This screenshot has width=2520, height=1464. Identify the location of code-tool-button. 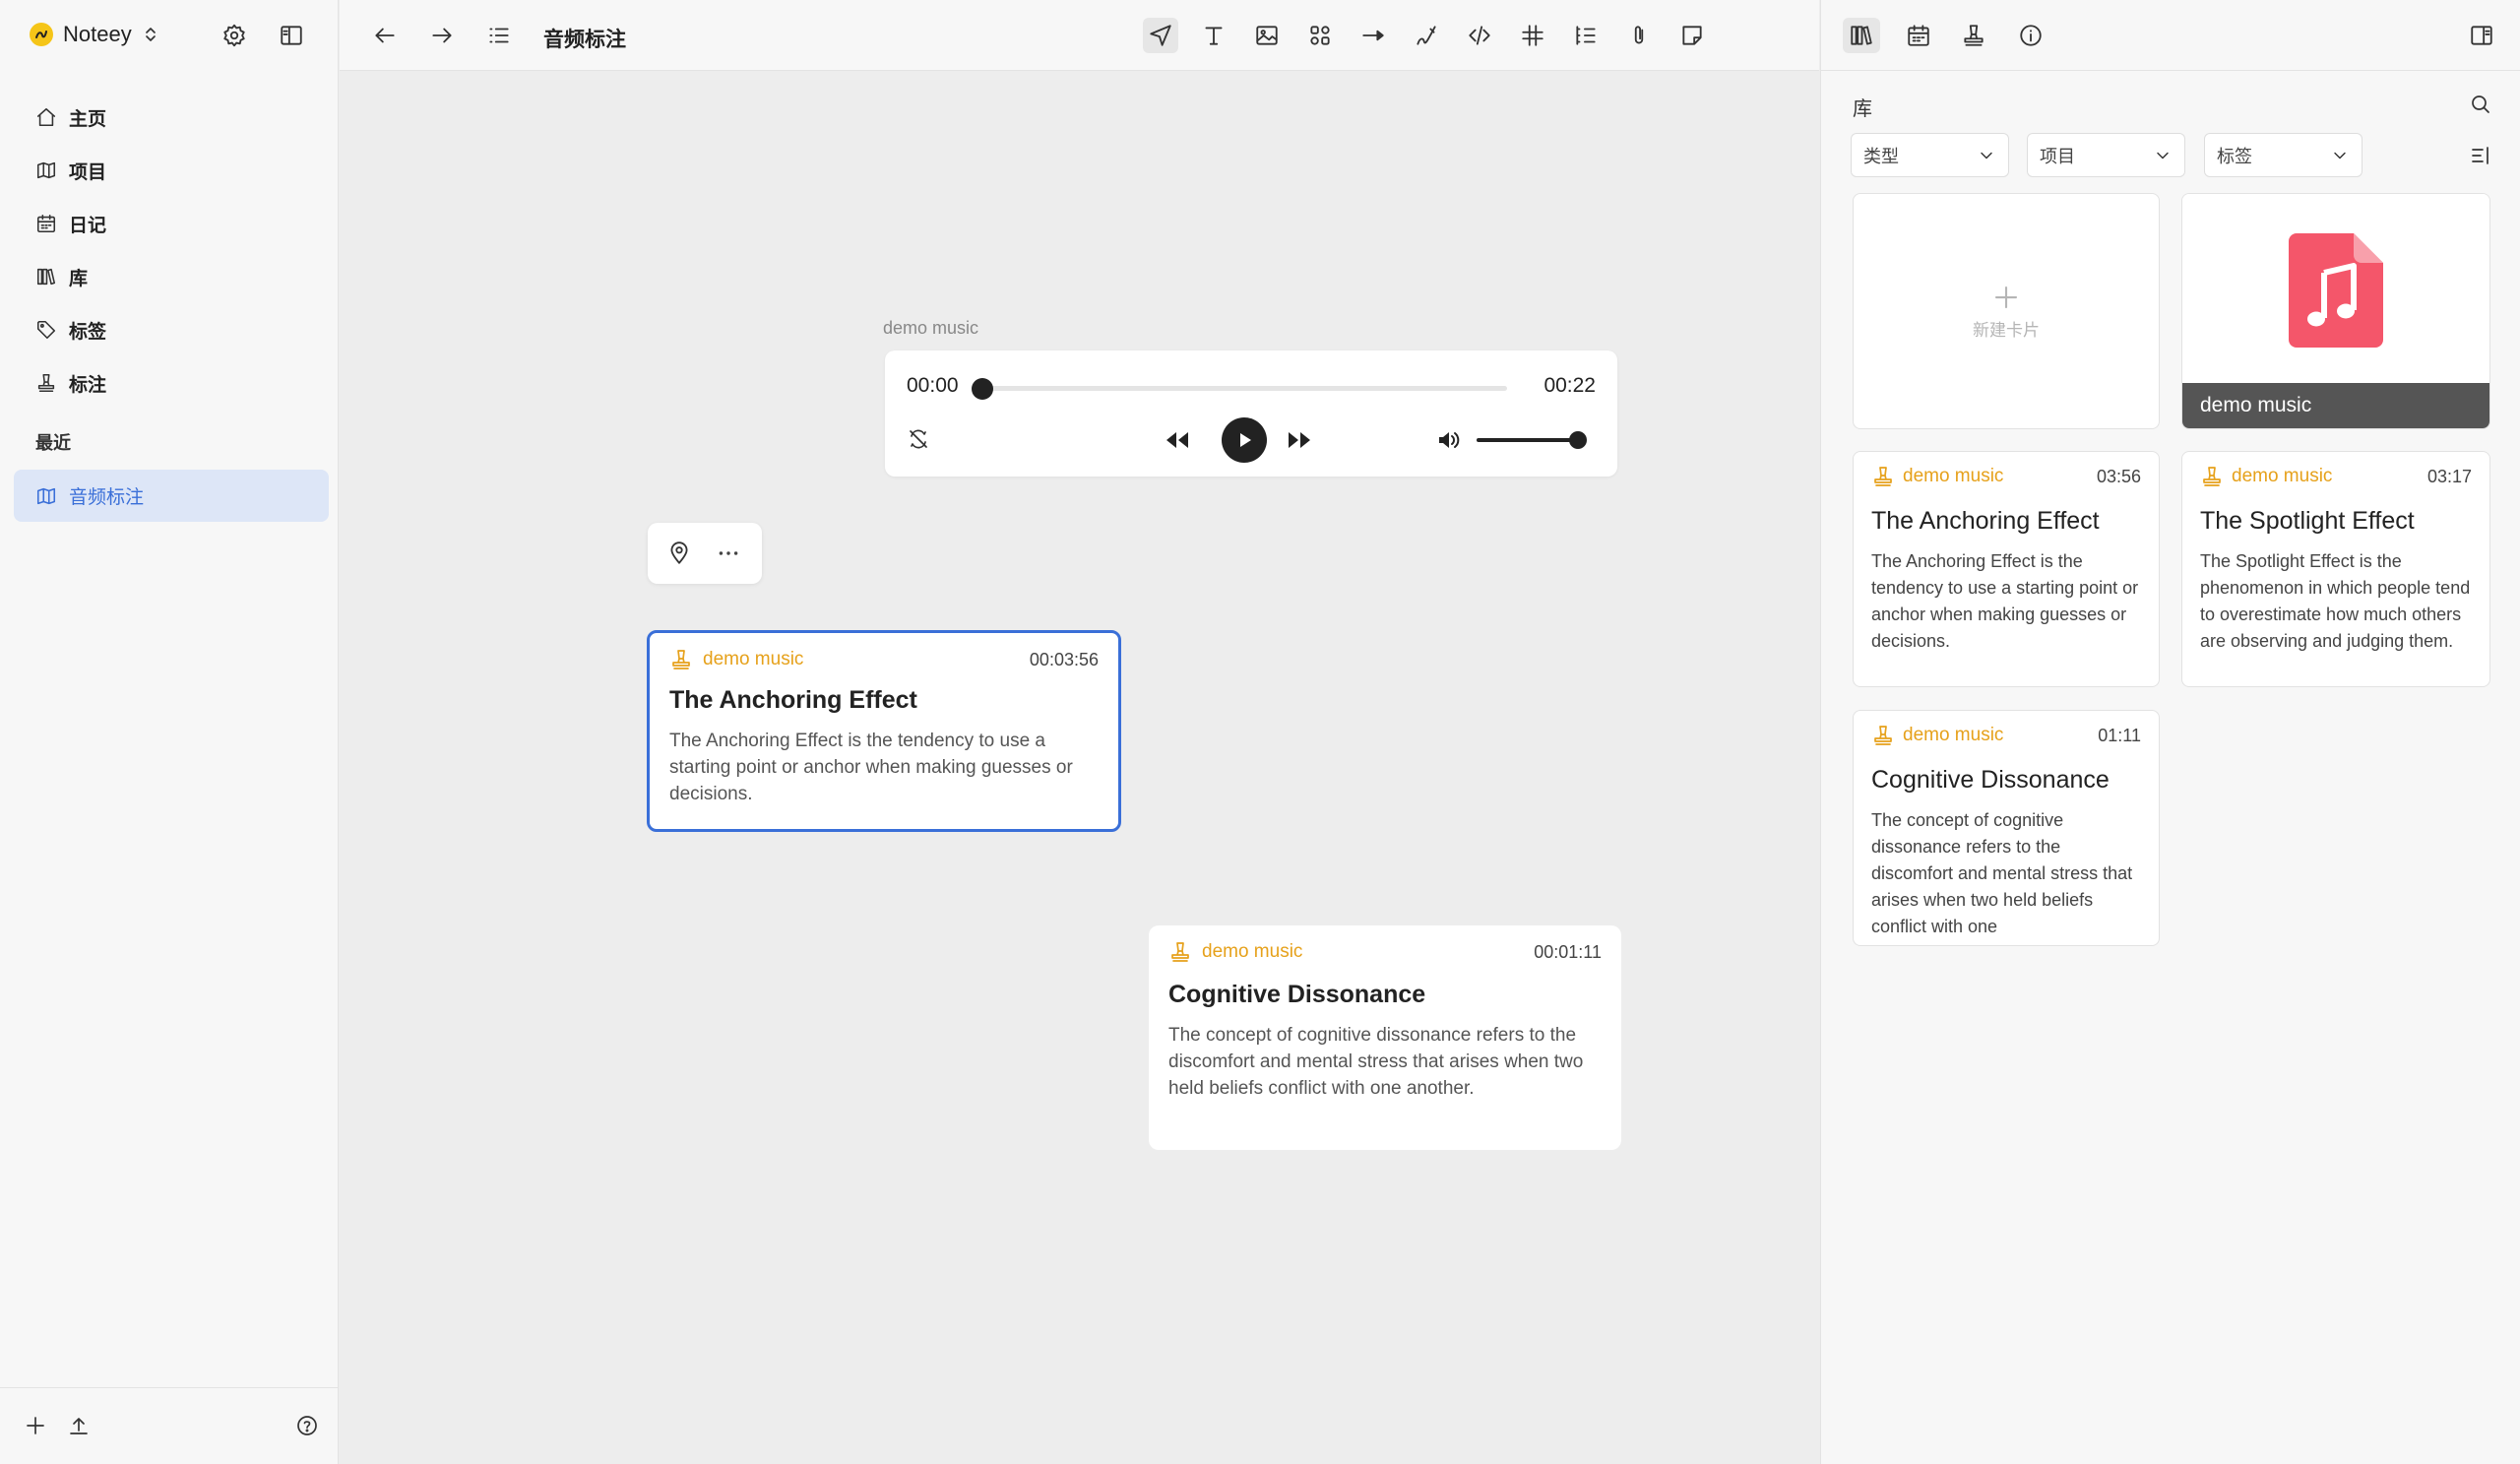
(1479, 36).